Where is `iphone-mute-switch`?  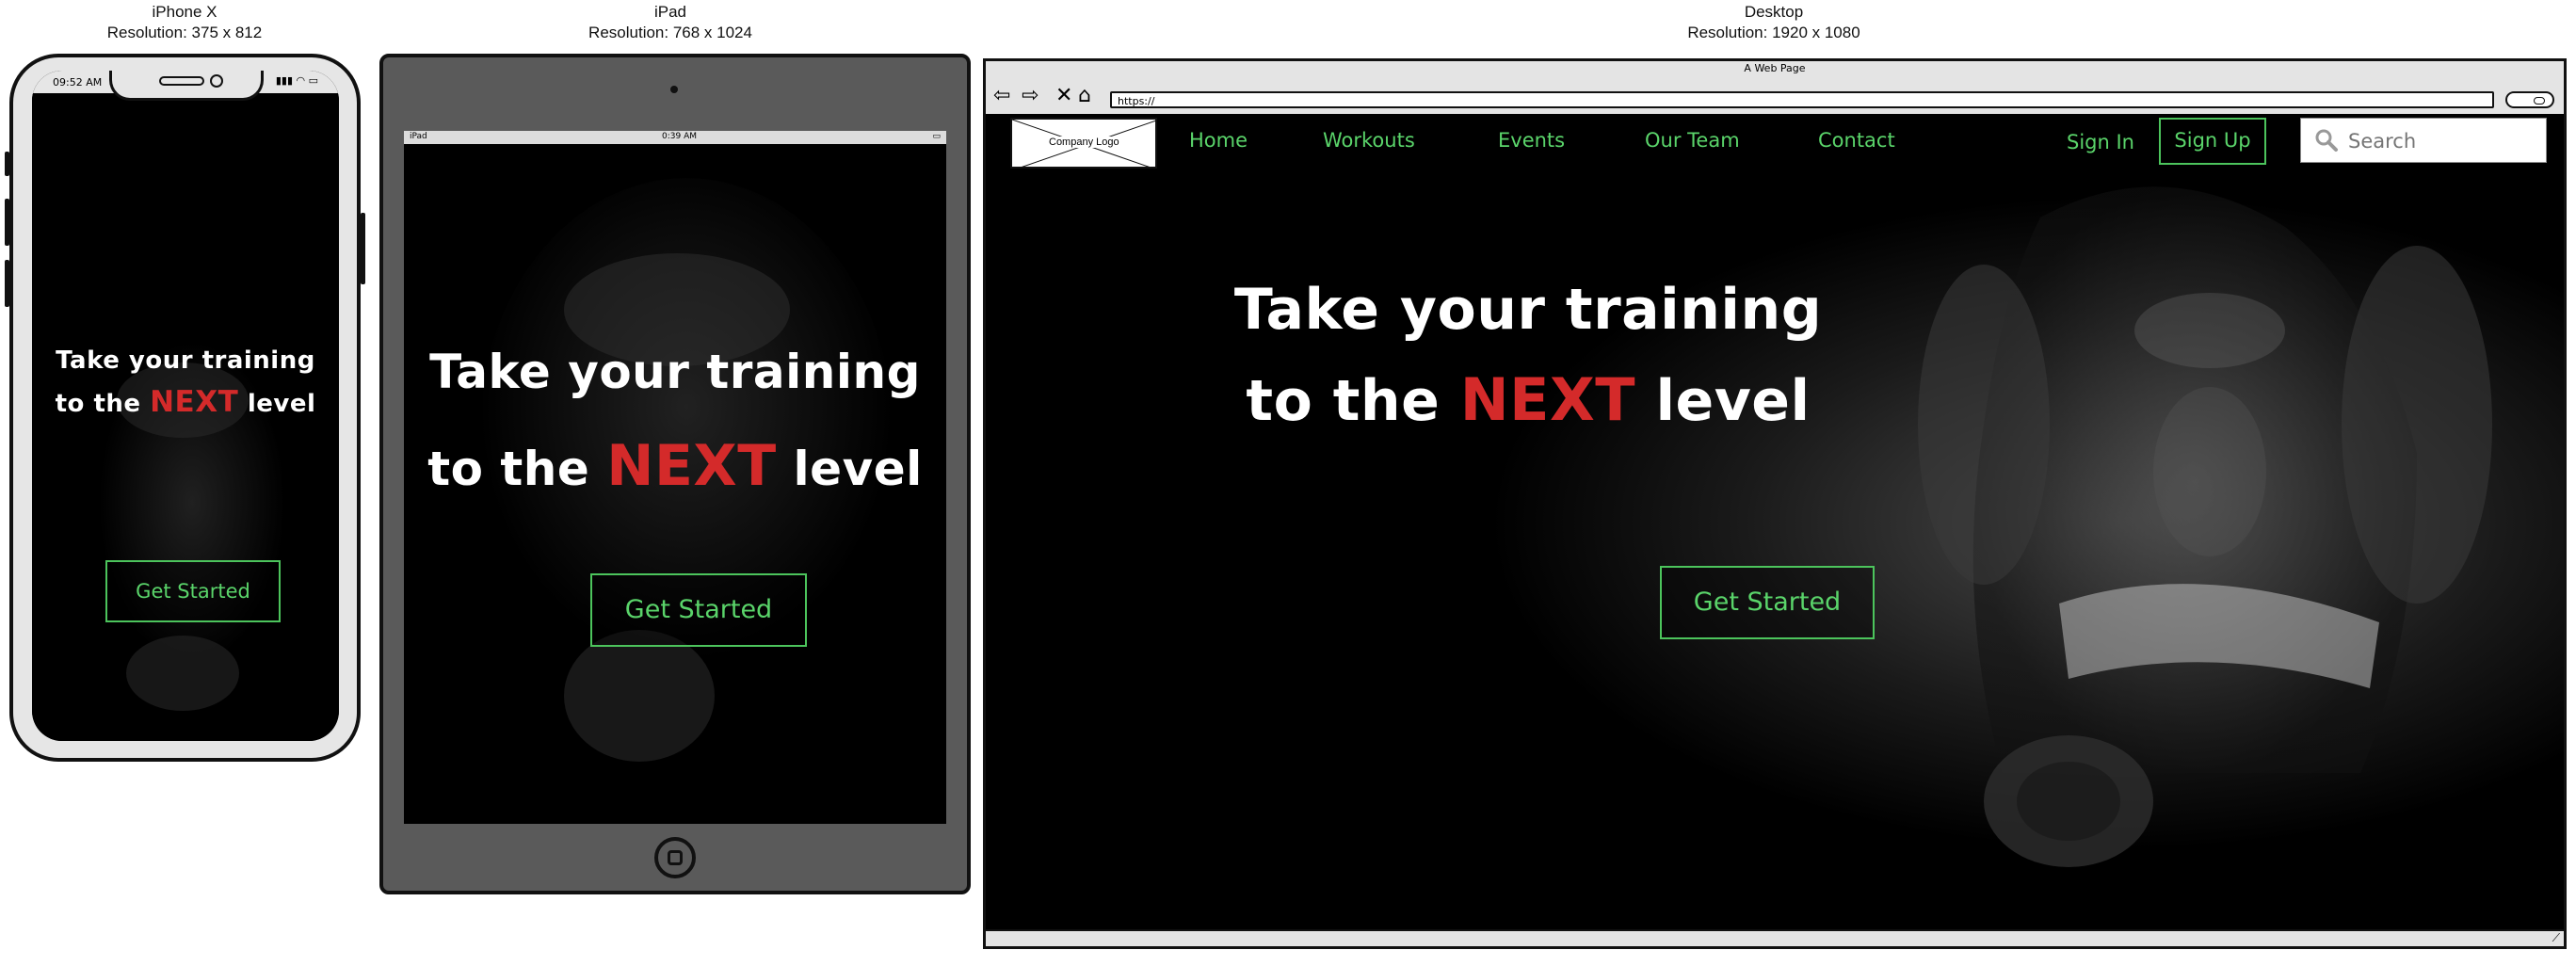 iphone-mute-switch is located at coordinates (7, 164).